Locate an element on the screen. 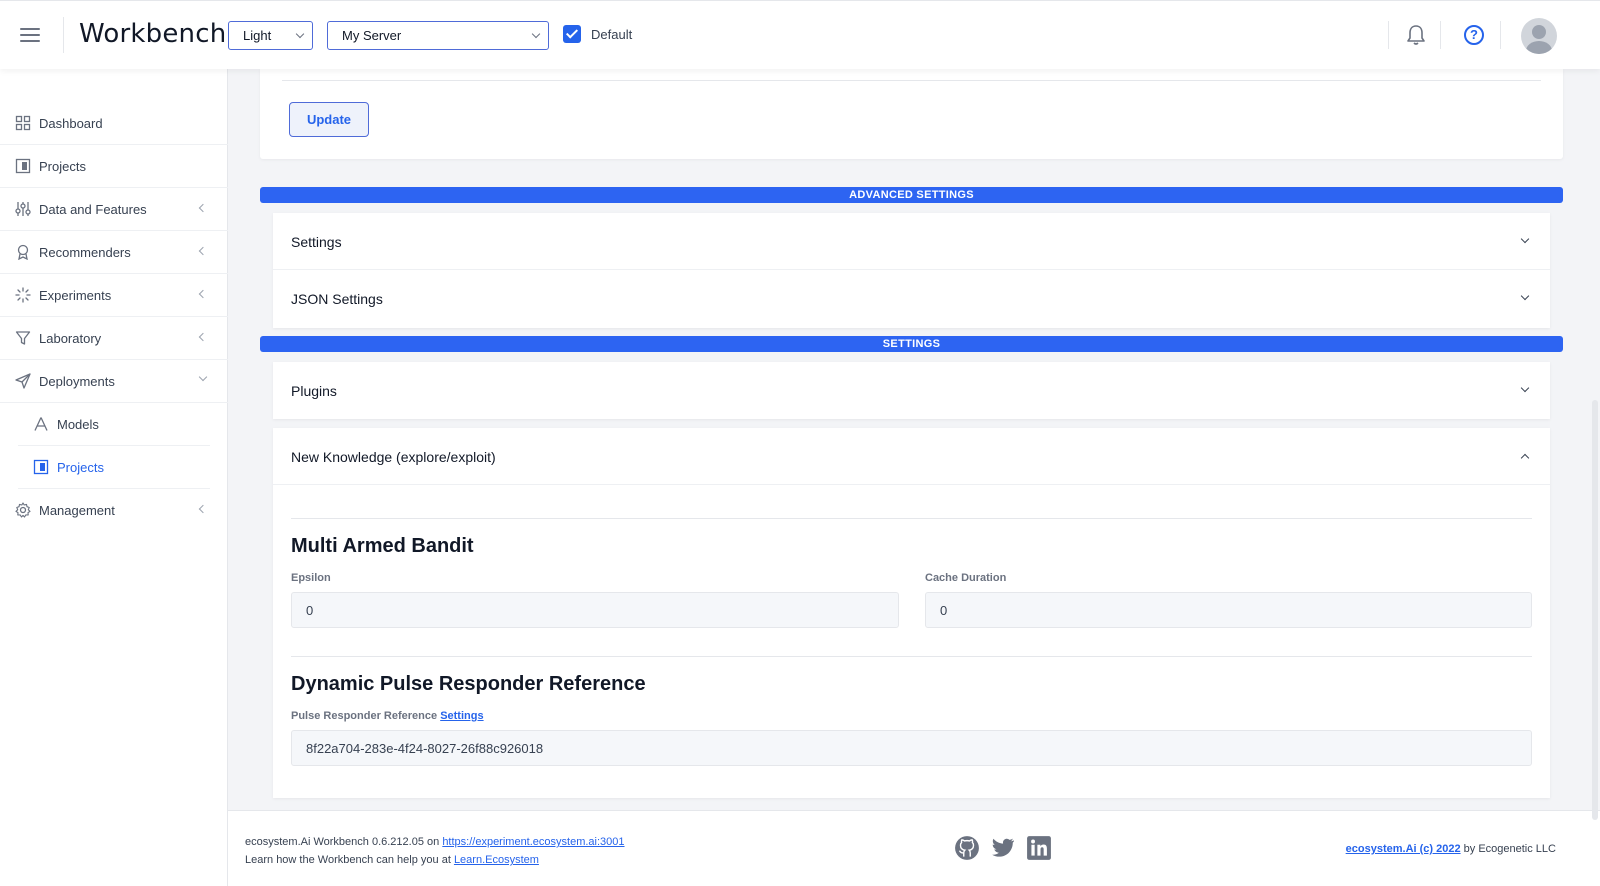  copyright-suffix: by Ecogenetic LLC is located at coordinates (1509, 849).